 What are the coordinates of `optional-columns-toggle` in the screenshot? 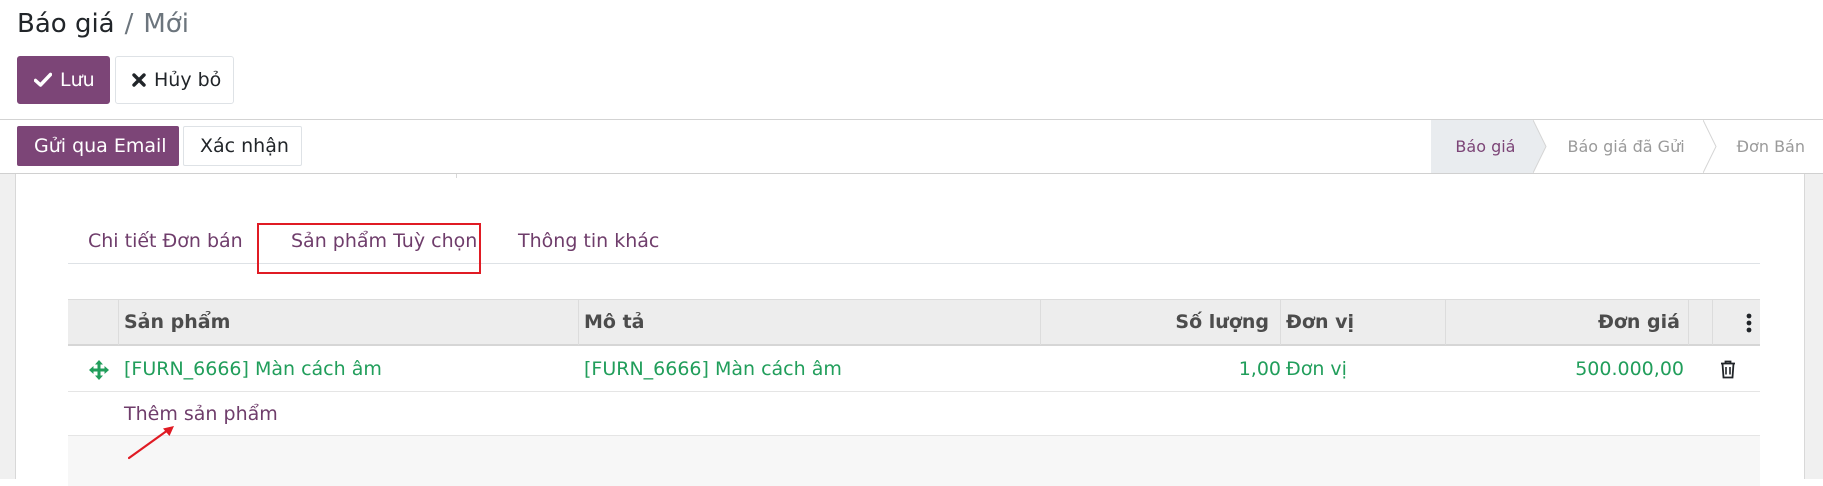 It's located at (1749, 322).